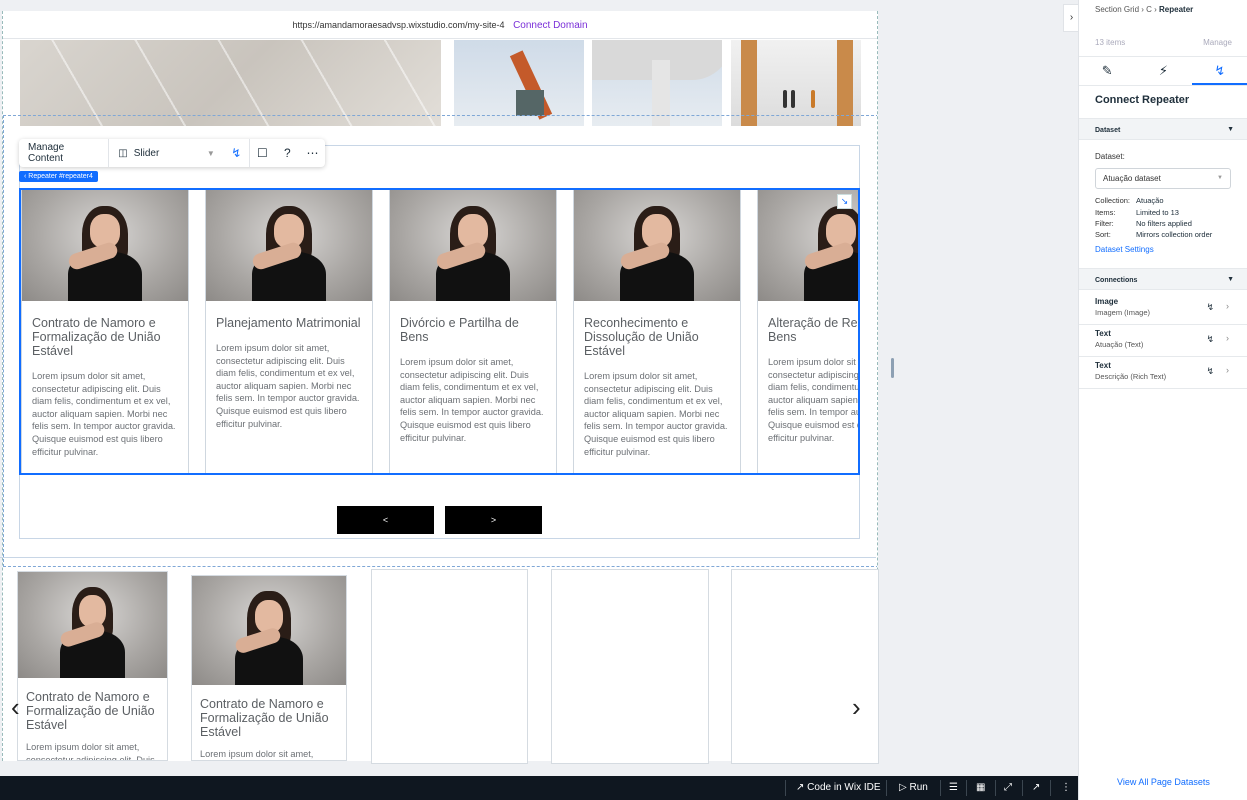 This screenshot has width=1247, height=800. I want to click on connection-row-richtext: Text Descrição (Rich Text) ↯ ›, so click(1163, 373).